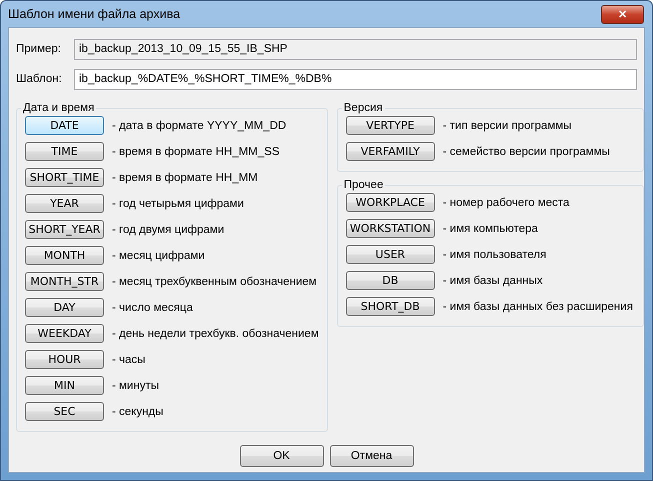  I want to click on token-description: - день недели трехбукв. обозначением, so click(215, 334).